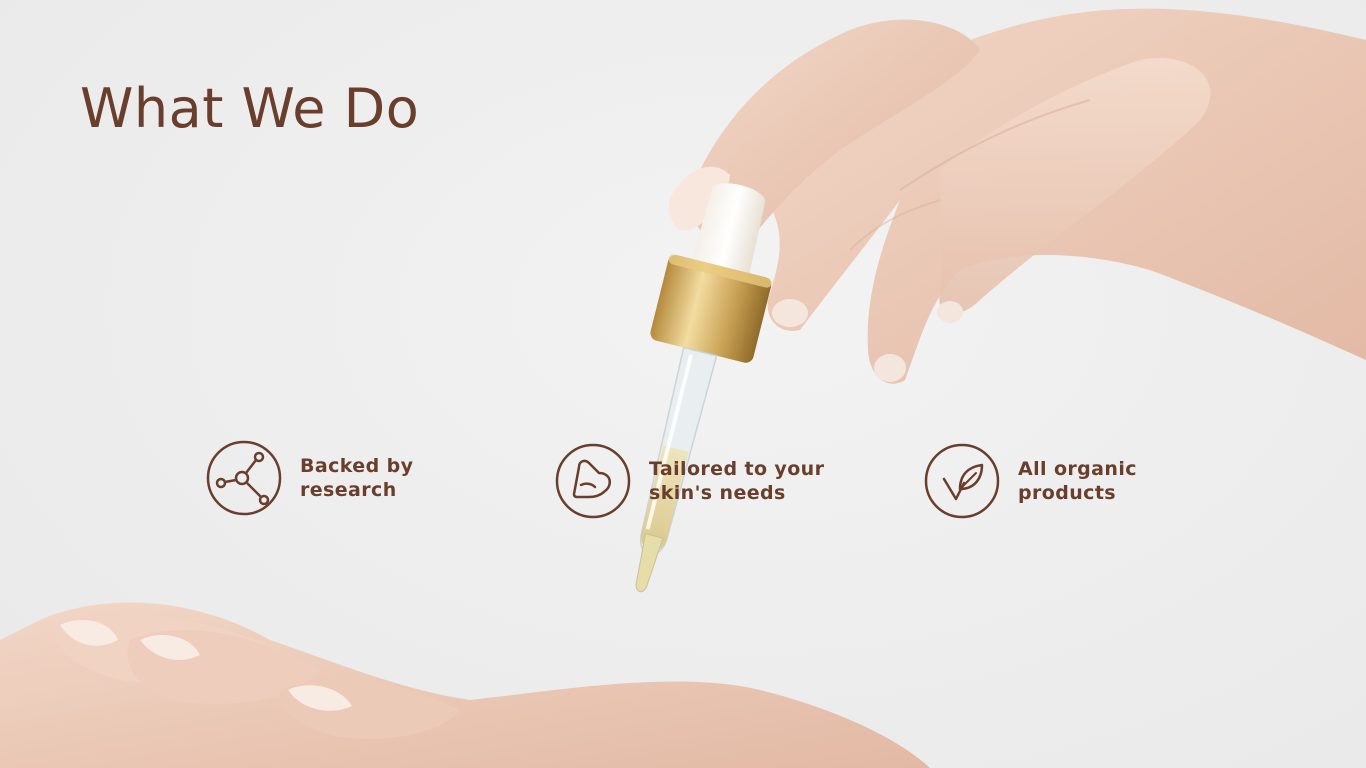  Describe the element at coordinates (593, 481) in the screenshot. I see `heart-drop-icon` at that location.